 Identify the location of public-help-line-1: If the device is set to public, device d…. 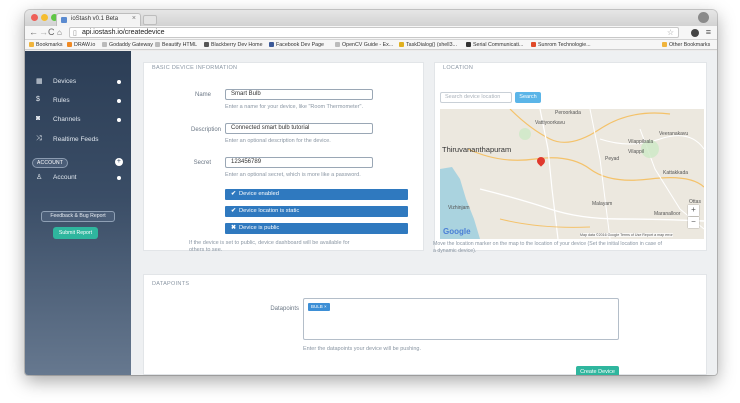
(269, 243).